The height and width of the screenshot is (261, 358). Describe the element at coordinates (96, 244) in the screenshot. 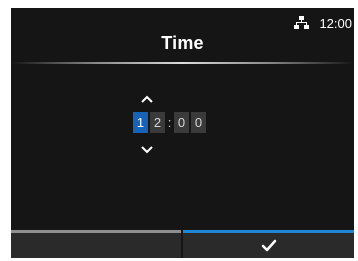

I see `back-softkey` at that location.